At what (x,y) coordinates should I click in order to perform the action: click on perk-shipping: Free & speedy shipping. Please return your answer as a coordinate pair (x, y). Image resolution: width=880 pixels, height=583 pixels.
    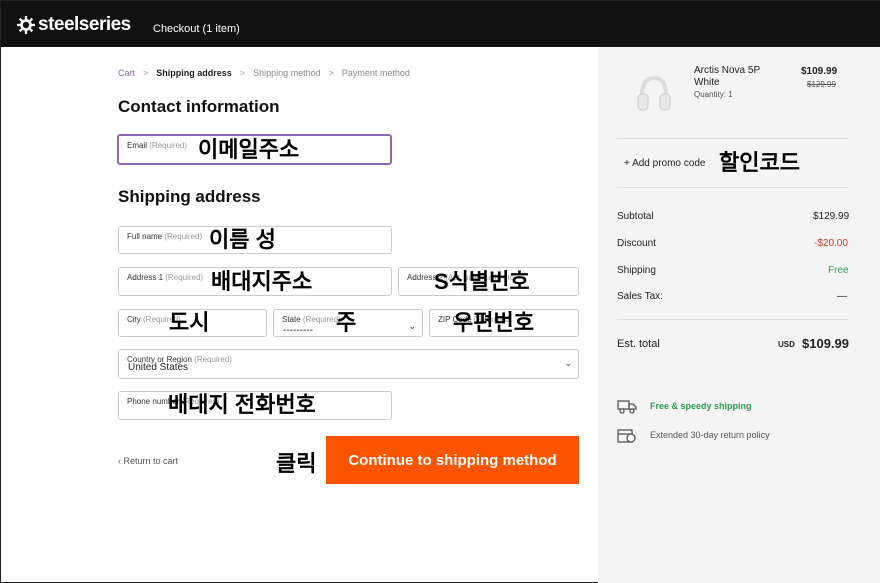
    Looking at the image, I should click on (701, 406).